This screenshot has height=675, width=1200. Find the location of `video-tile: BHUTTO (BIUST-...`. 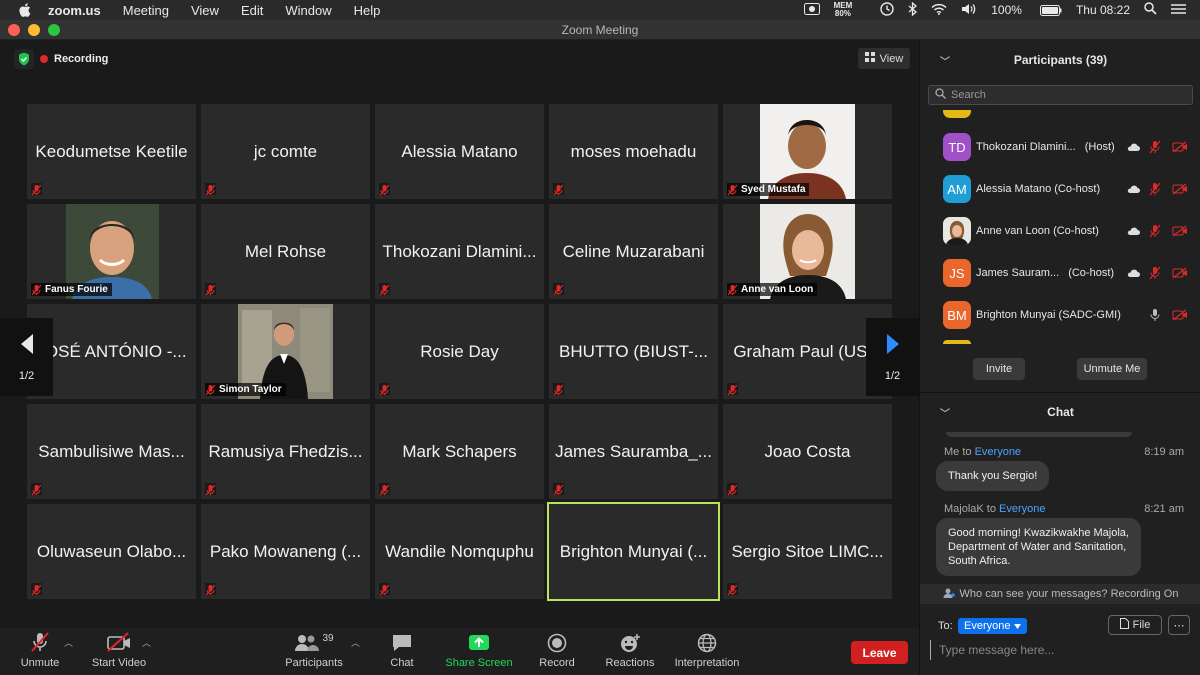

video-tile: BHUTTO (BIUST-... is located at coordinates (633, 351).